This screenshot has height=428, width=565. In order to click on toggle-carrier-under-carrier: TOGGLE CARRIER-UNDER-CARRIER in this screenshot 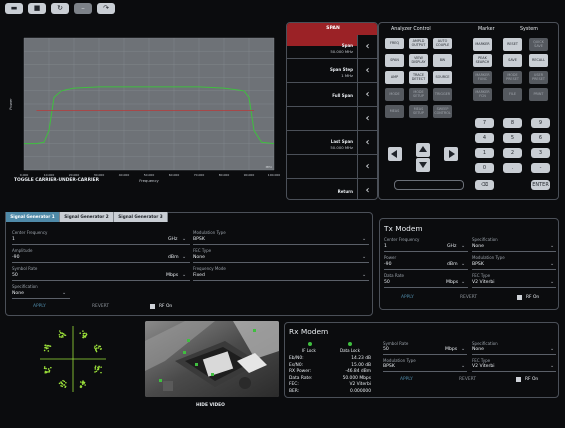, I will do `click(56, 180)`.